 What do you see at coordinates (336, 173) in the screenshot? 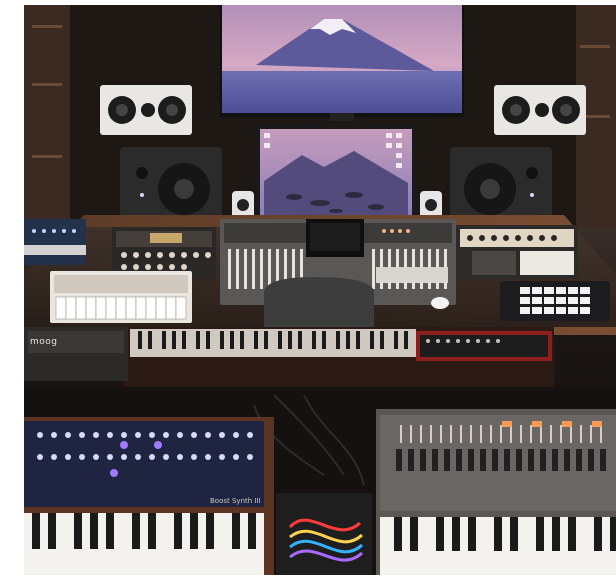
I see `laptop` at bounding box center [336, 173].